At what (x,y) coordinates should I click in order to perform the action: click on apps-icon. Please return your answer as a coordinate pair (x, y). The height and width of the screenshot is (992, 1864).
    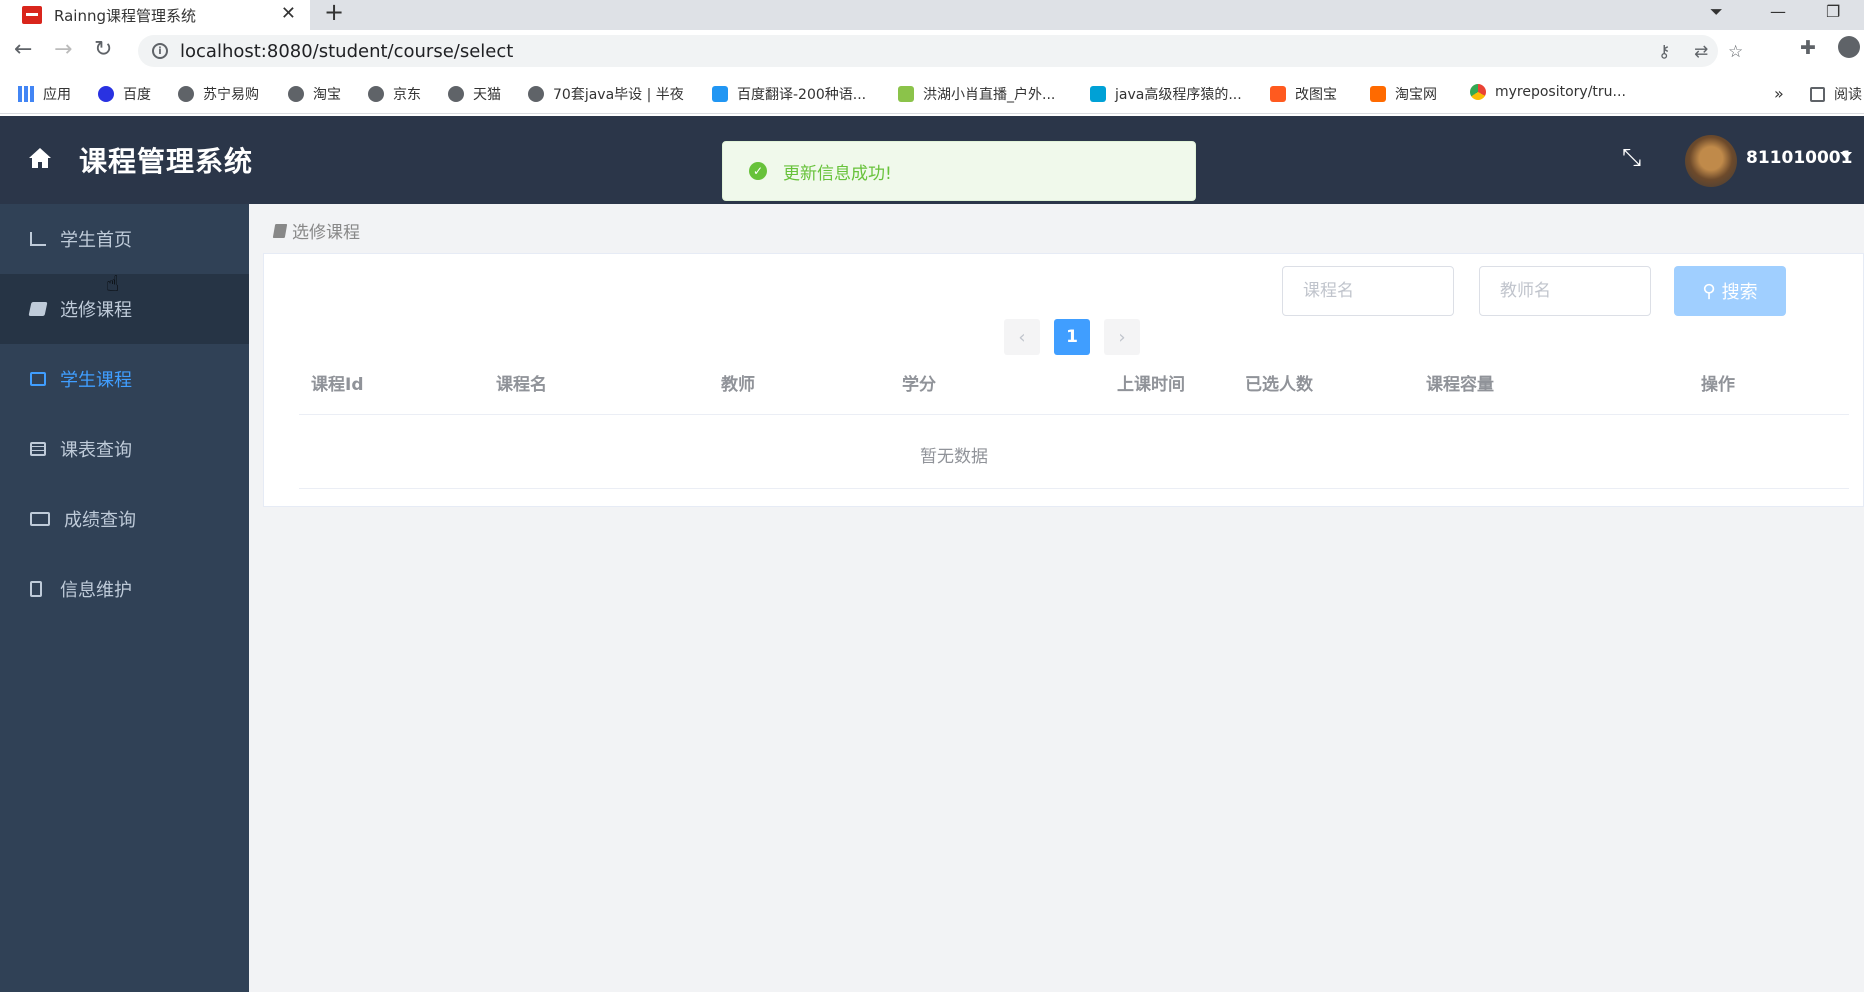
    Looking at the image, I should click on (26, 94).